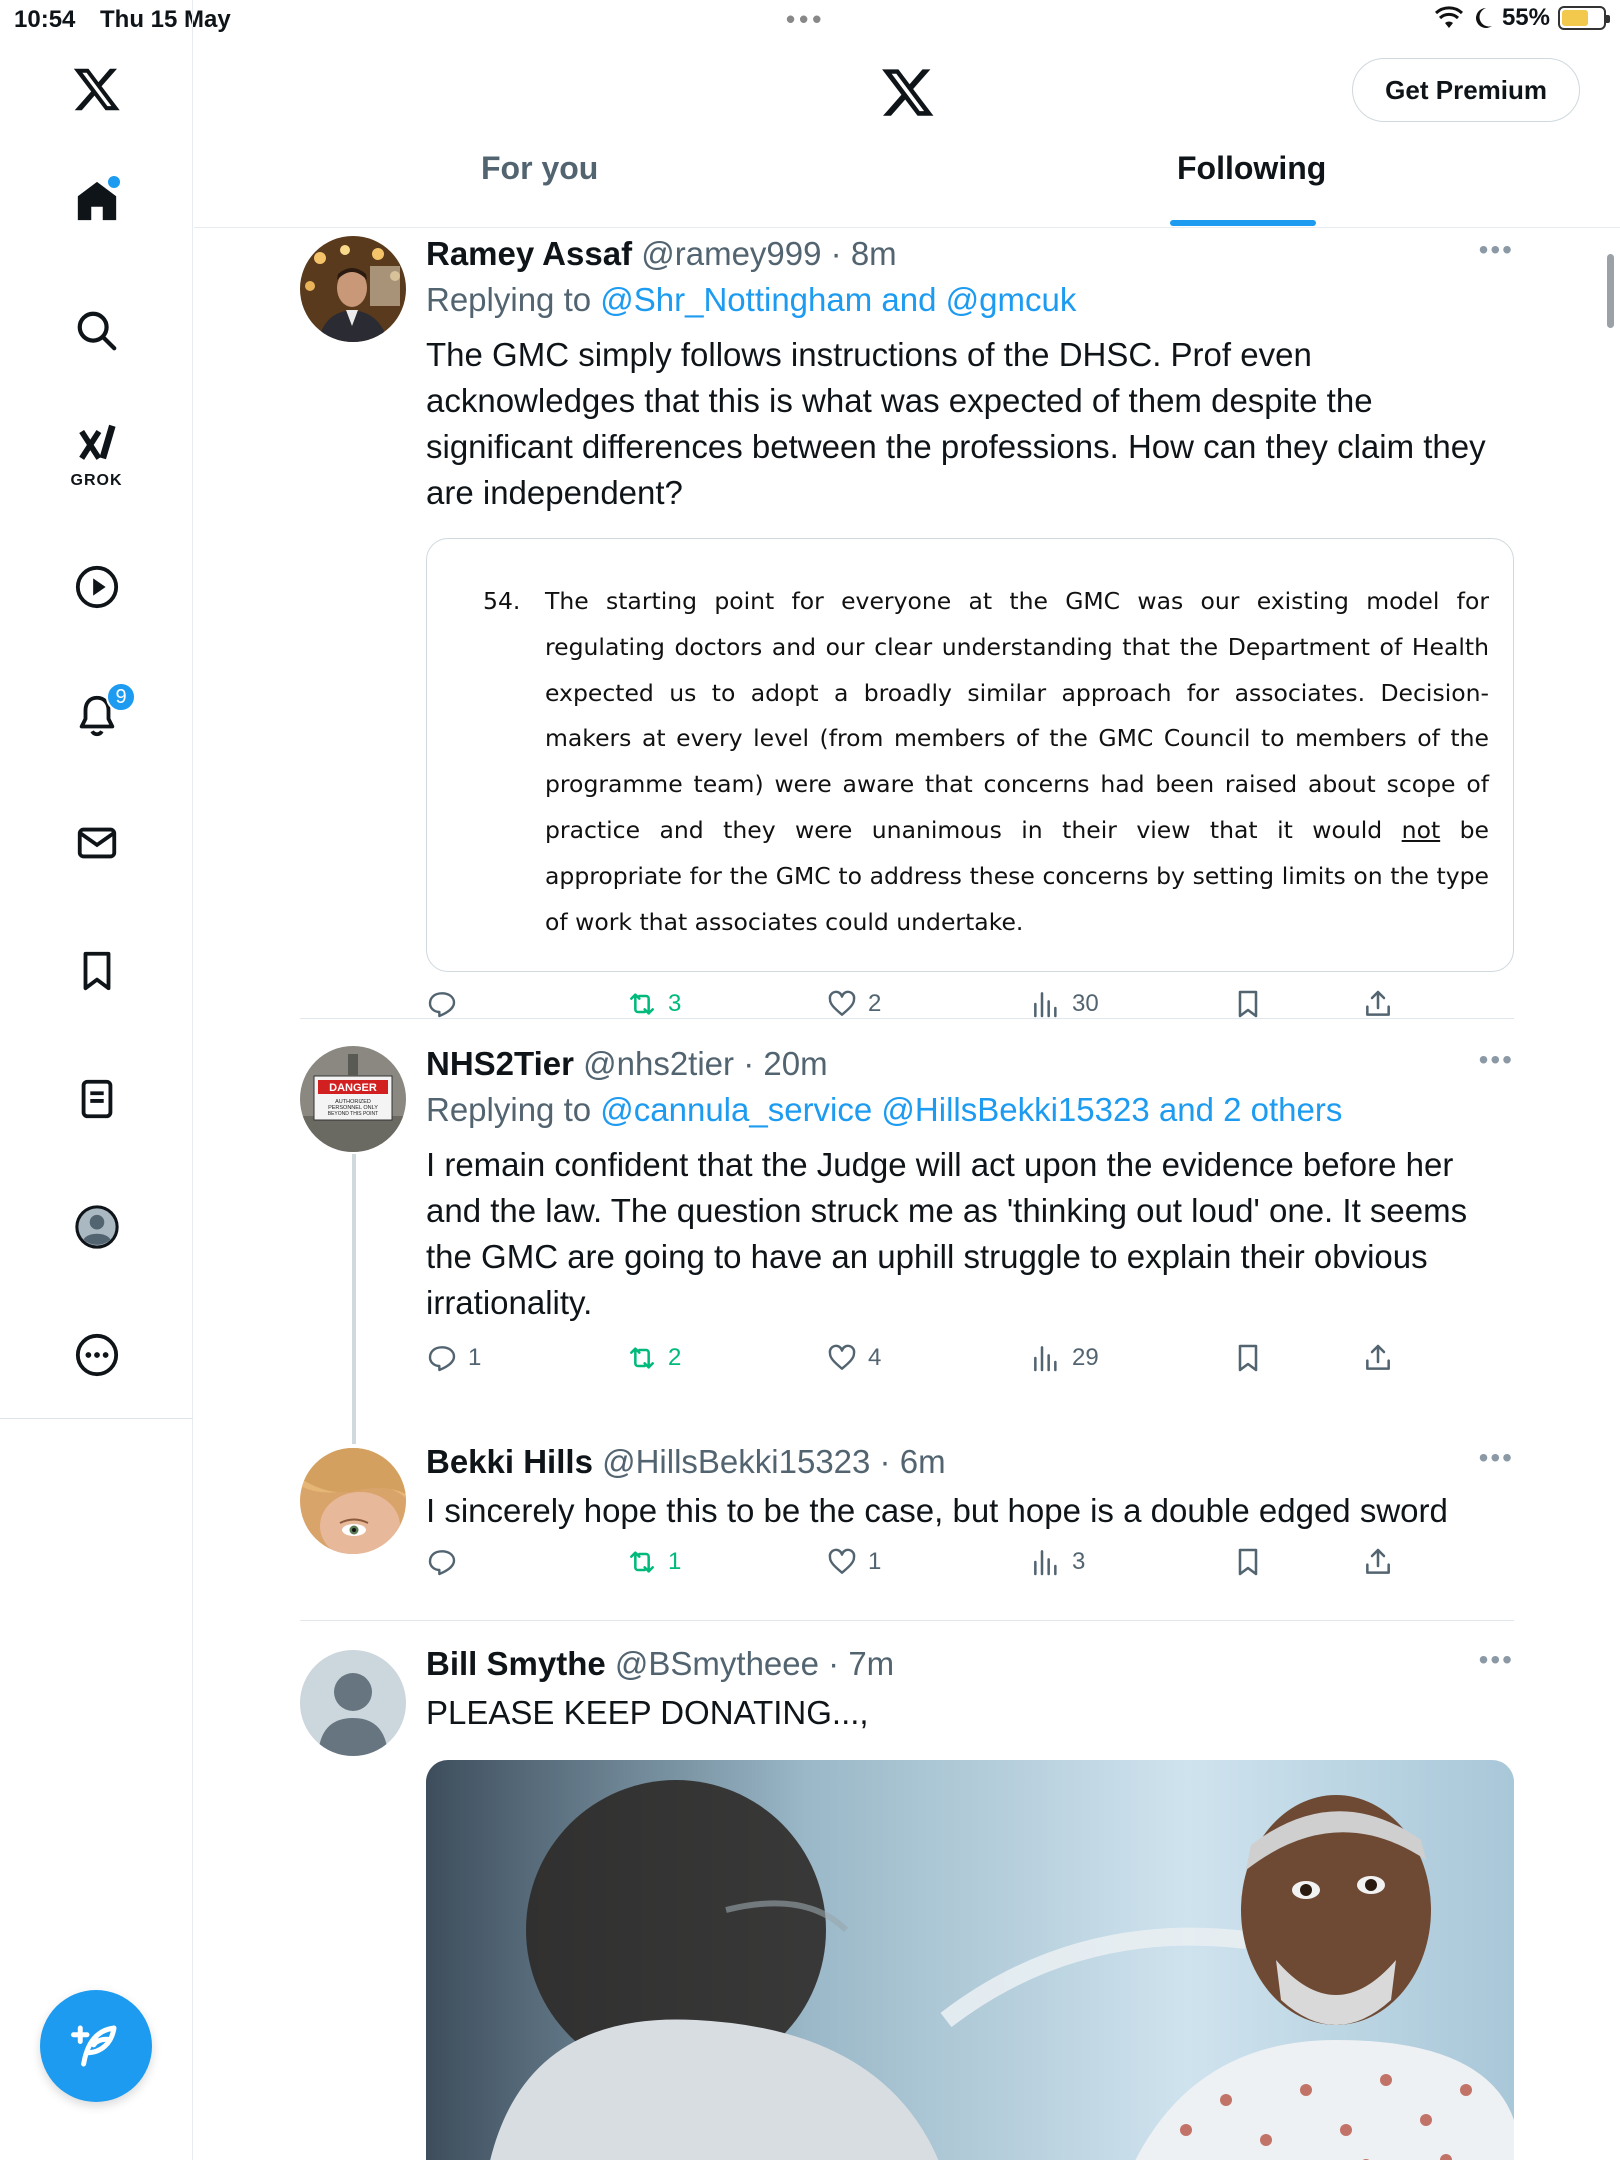  I want to click on author-handle: @ramey999, so click(731, 253).